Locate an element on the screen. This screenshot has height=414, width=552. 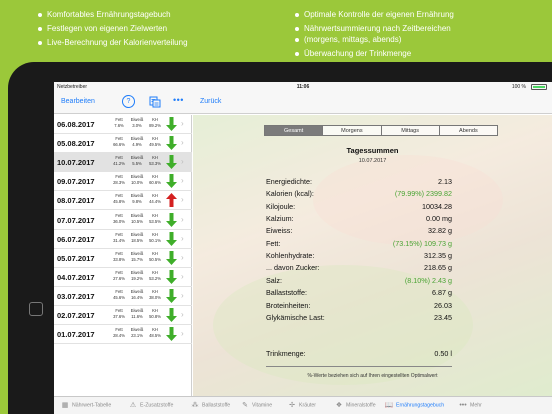
day-row: 06.08.2017 Fett 7.6% Eiweiß 3.0% KH 89.2% › is located at coordinates (123, 124).